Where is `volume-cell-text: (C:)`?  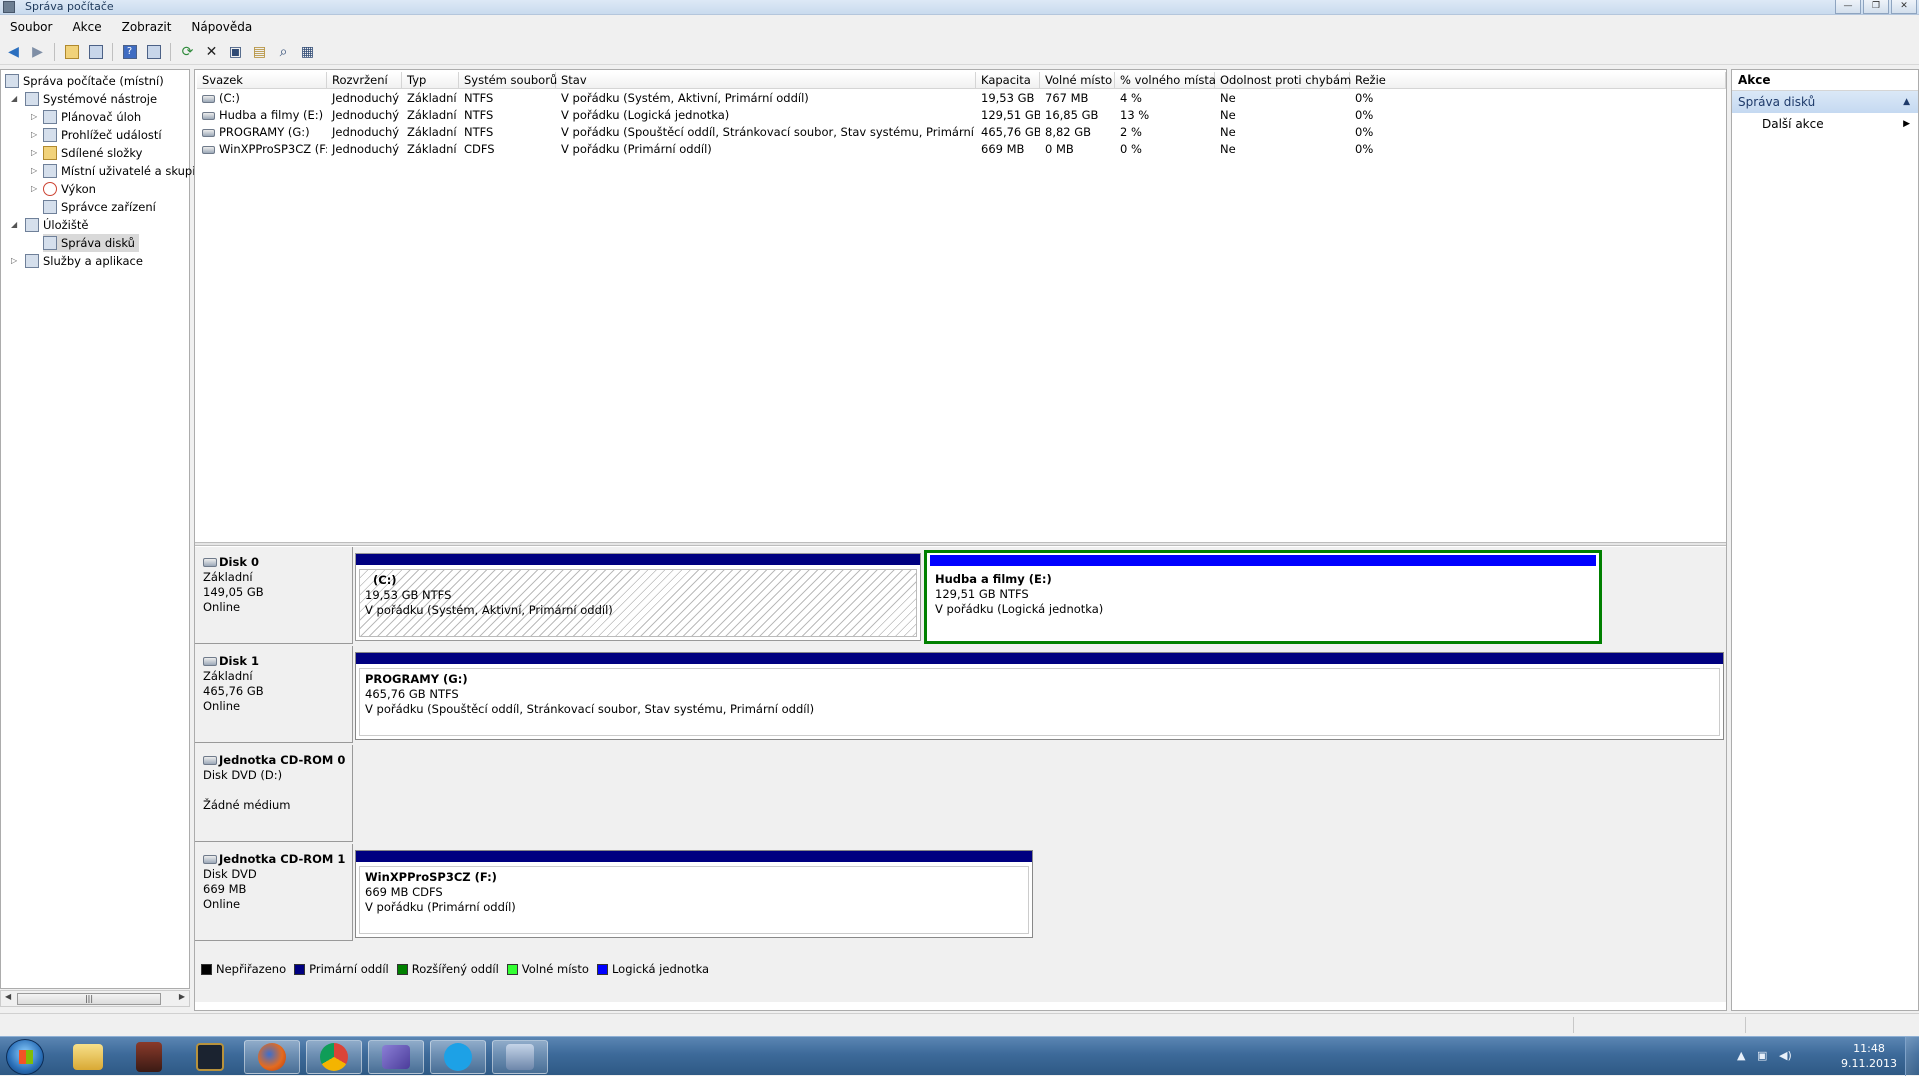 volume-cell-text: (C:) is located at coordinates (229, 98).